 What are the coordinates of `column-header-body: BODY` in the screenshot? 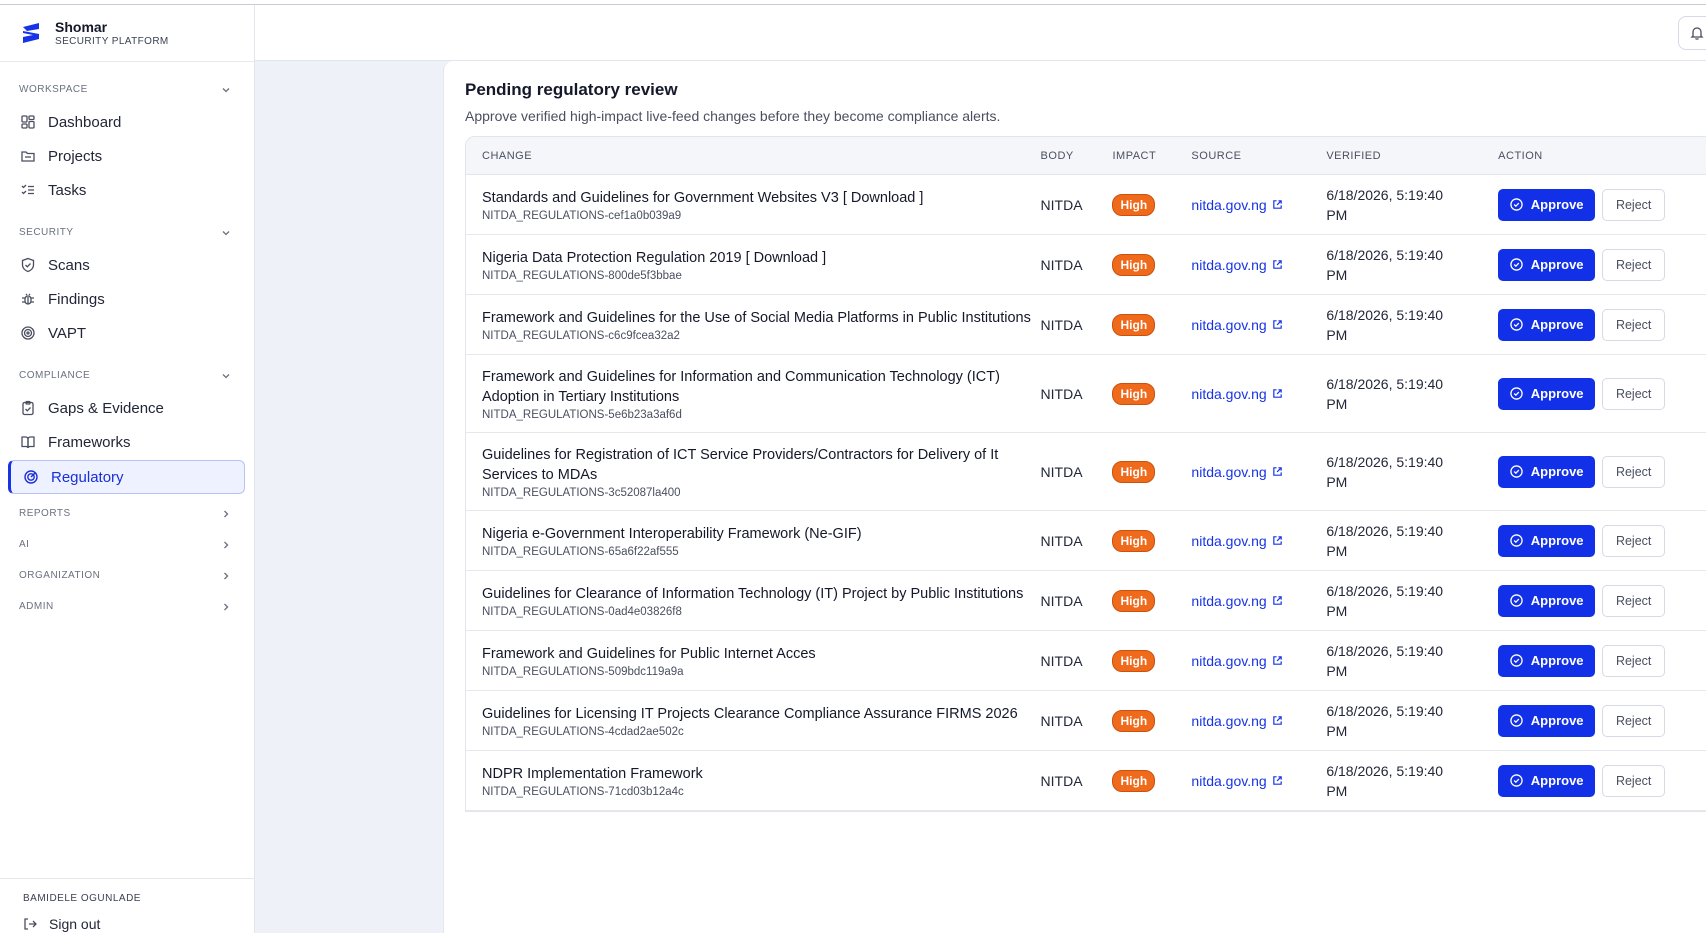 It's located at (1077, 156).